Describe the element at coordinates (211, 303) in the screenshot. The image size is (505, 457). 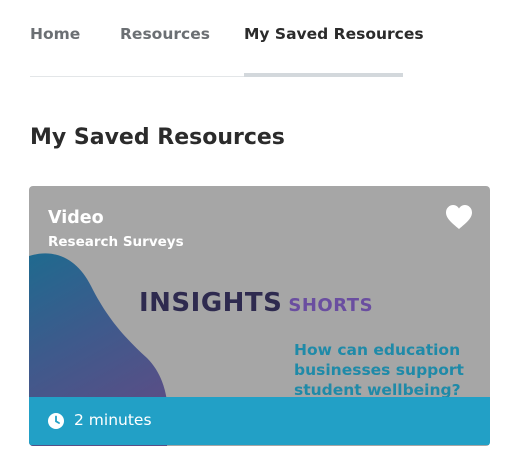
I see `brand-main: INSIGHTS` at that location.